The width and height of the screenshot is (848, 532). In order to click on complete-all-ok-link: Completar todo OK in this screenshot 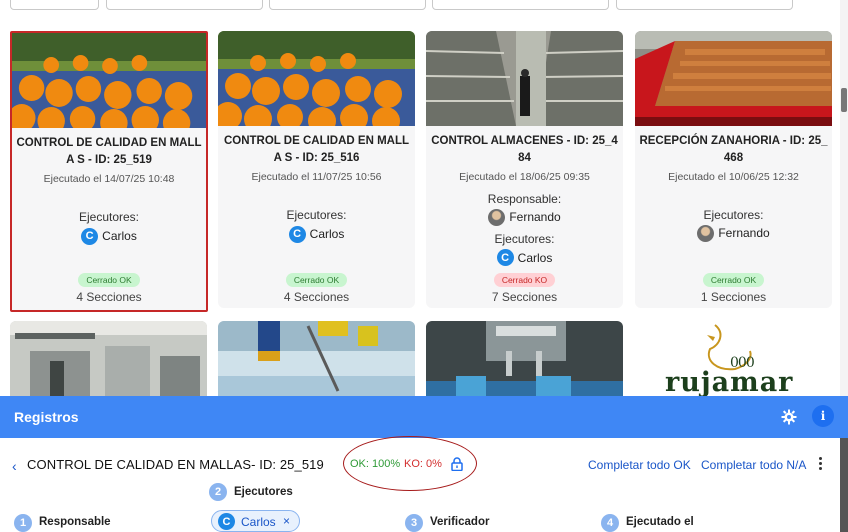, I will do `click(639, 465)`.